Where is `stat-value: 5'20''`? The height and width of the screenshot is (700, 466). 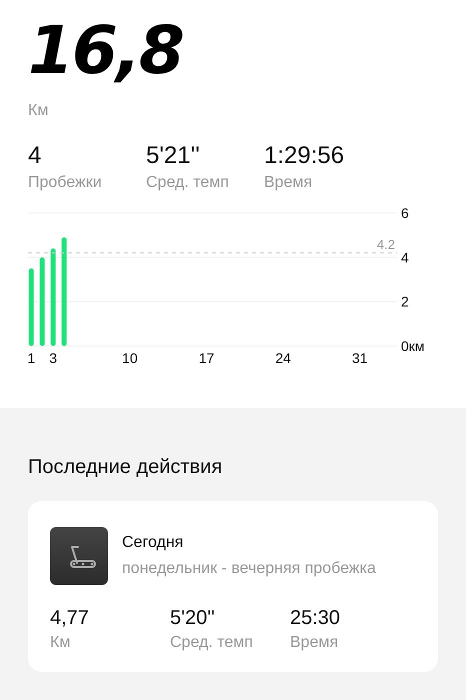
stat-value: 5'20'' is located at coordinates (192, 618).